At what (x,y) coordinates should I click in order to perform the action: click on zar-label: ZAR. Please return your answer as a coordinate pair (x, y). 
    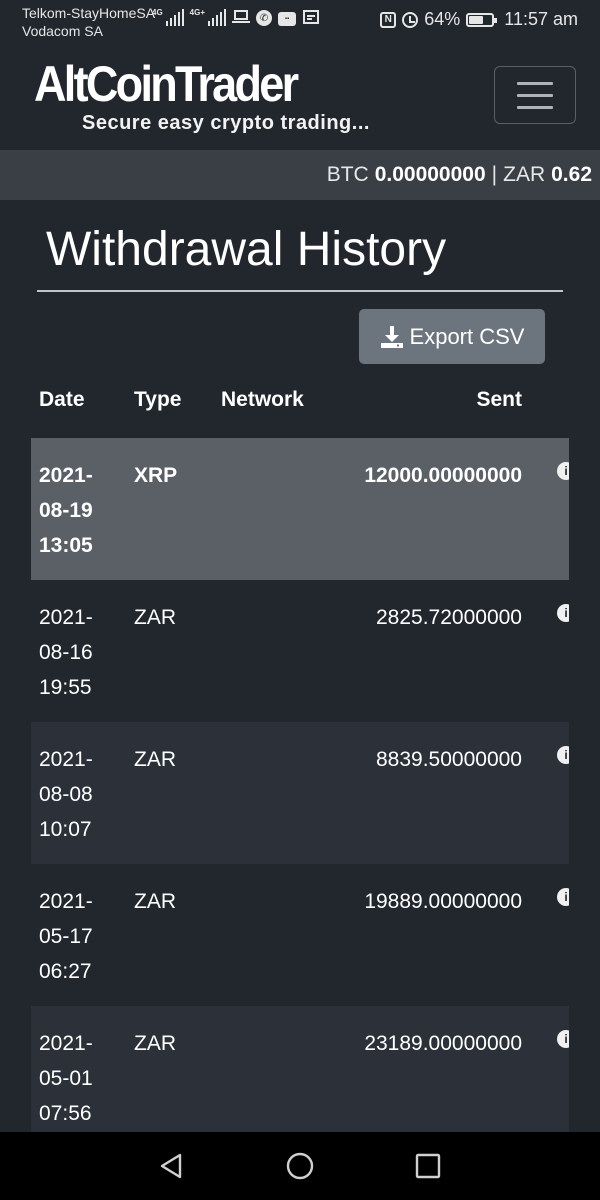
    Looking at the image, I should click on (524, 174).